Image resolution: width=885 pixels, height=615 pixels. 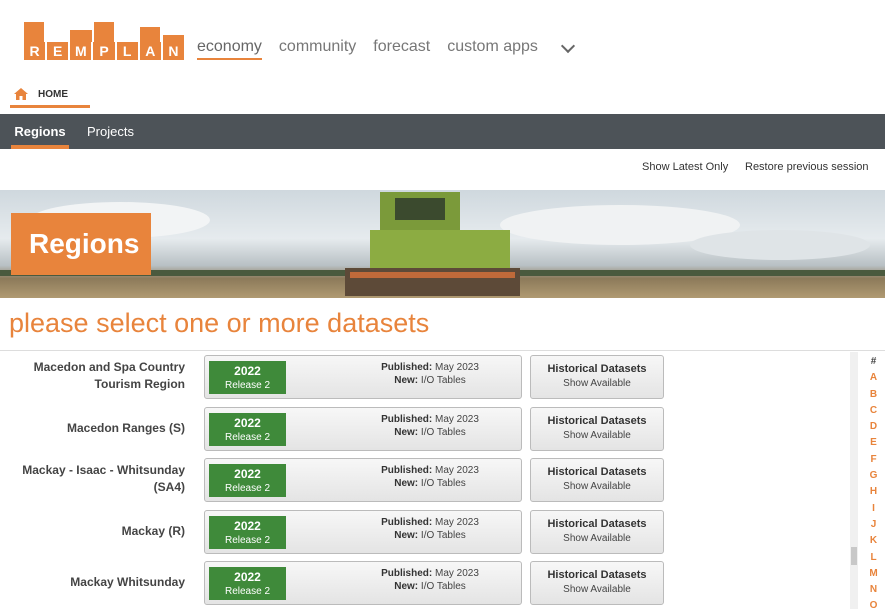 I want to click on index-letter-b: B, so click(x=873, y=395).